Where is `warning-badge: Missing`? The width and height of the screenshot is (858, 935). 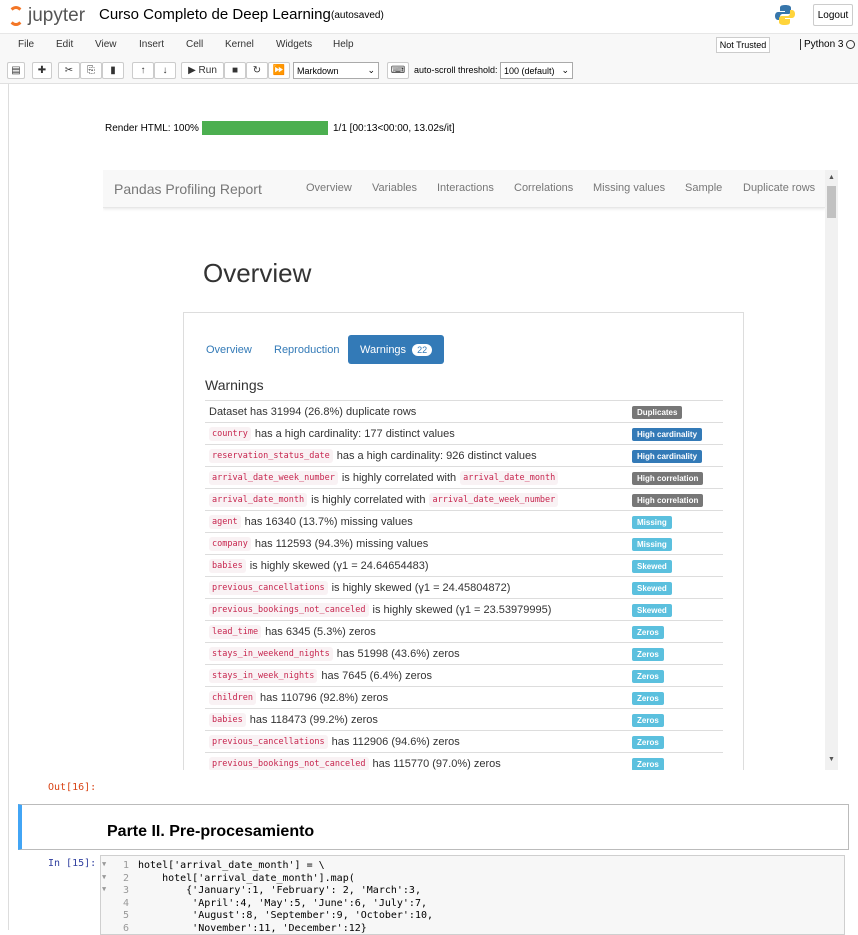 warning-badge: Missing is located at coordinates (652, 544).